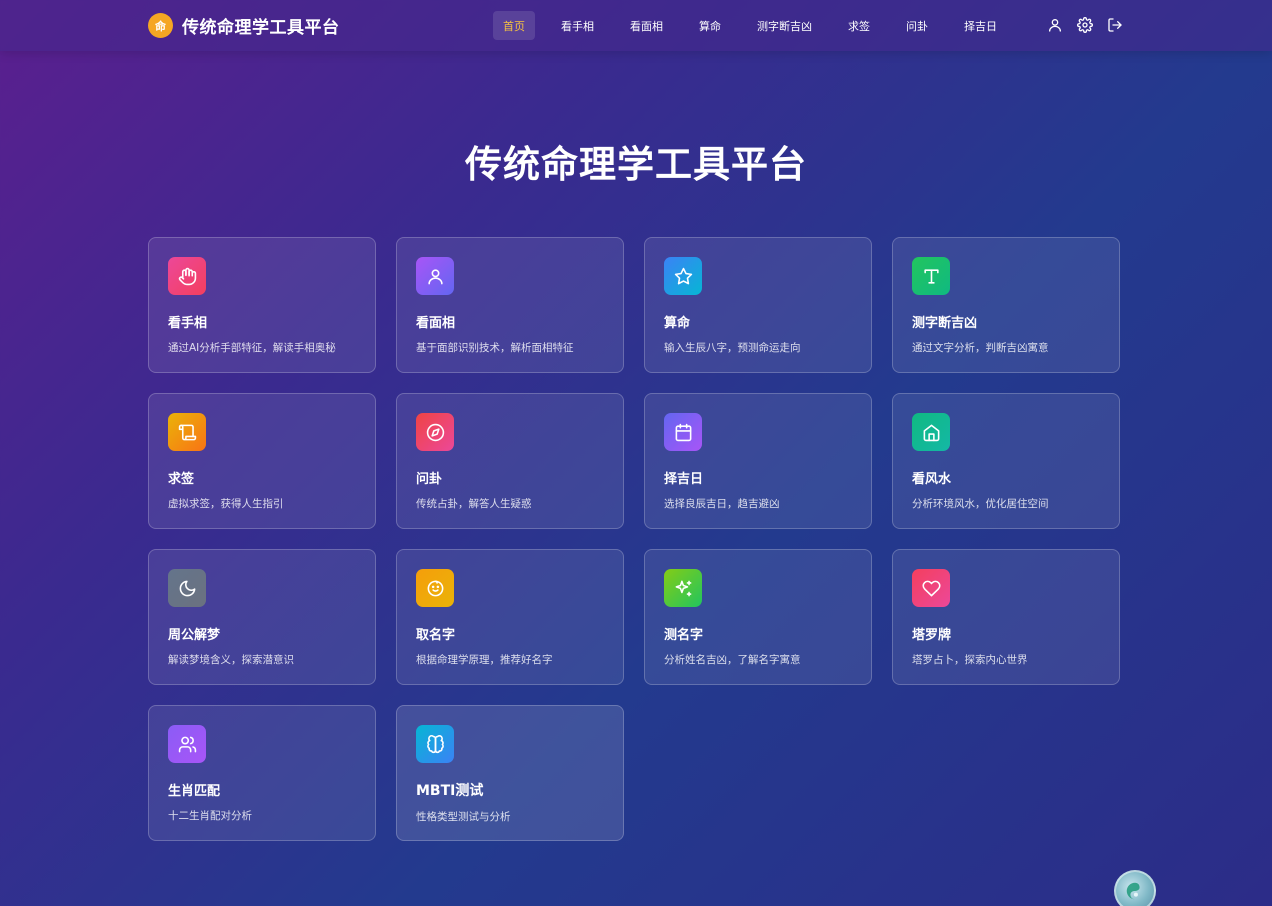 The width and height of the screenshot is (1272, 906). What do you see at coordinates (1006, 617) in the screenshot?
I see `tool-card-tarot: 塔罗牌 塔罗占卜，探索内心世界` at bounding box center [1006, 617].